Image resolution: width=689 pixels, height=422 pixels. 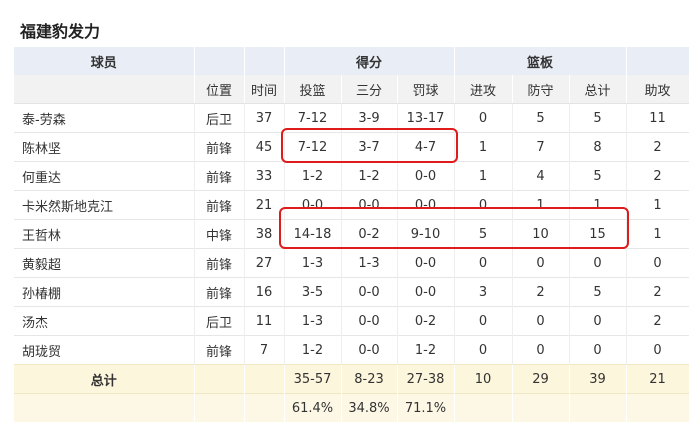 What do you see at coordinates (425, 321) in the screenshot?
I see `cell-ft: 0-2` at bounding box center [425, 321].